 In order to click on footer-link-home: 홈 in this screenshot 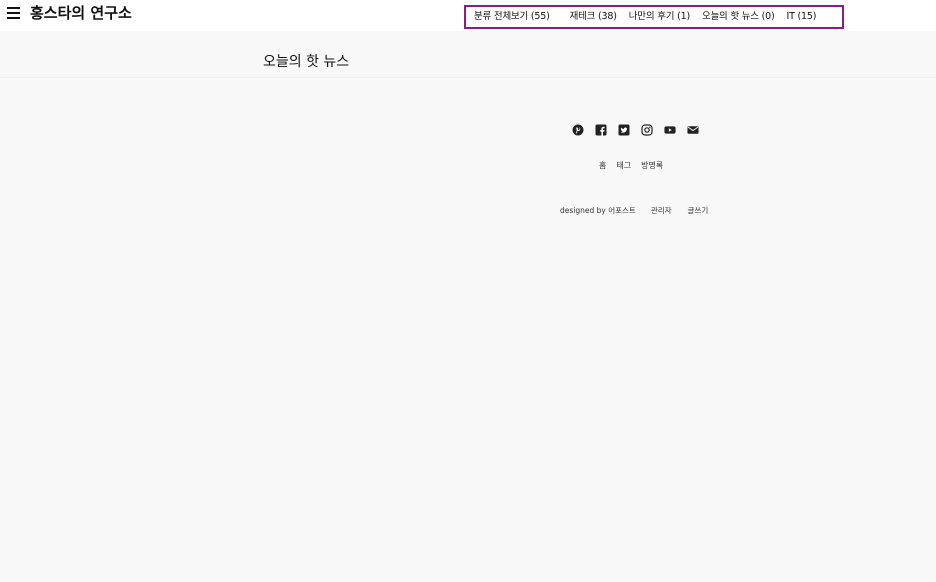, I will do `click(602, 165)`.